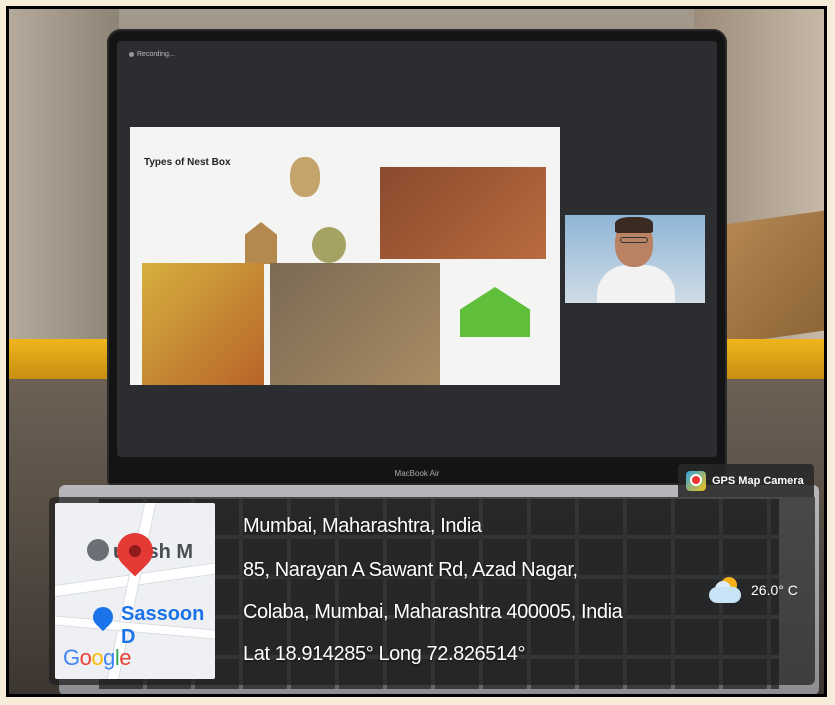 Image resolution: width=835 pixels, height=705 pixels. What do you see at coordinates (636, 284) in the screenshot?
I see `participant-body` at bounding box center [636, 284].